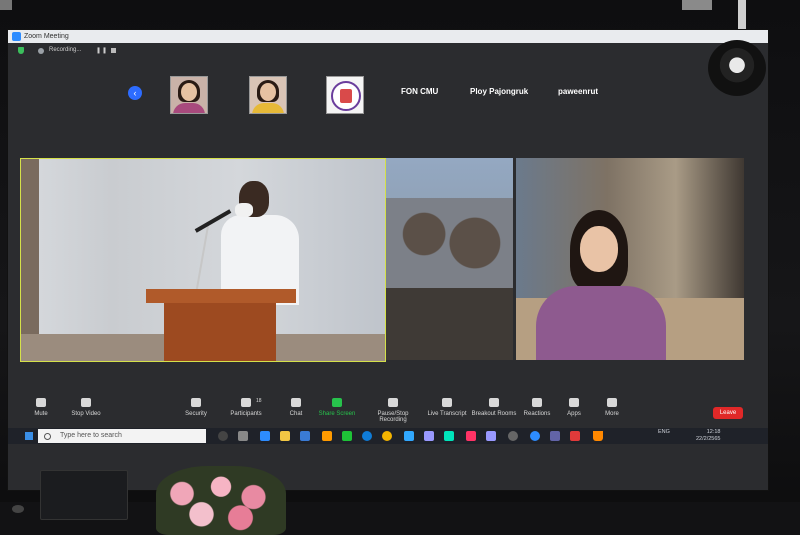 This screenshot has height=535, width=800. I want to click on participant-strip: ‹ FON CMU Ploy Pajongruk paweenrut, so click(373, 94).